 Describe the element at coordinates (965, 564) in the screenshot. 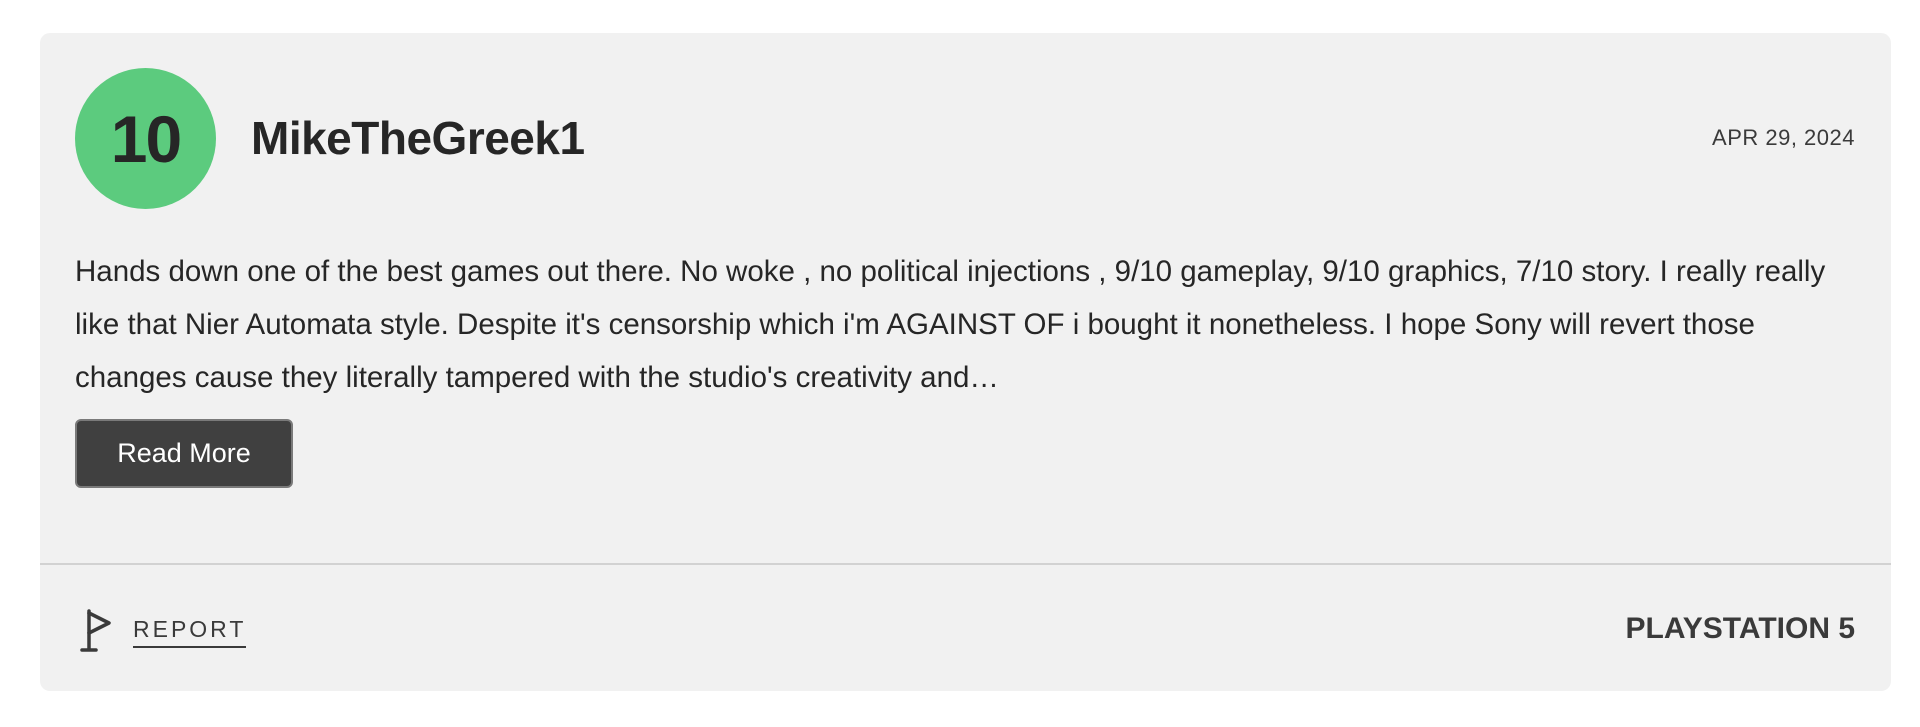

I see `divider` at that location.